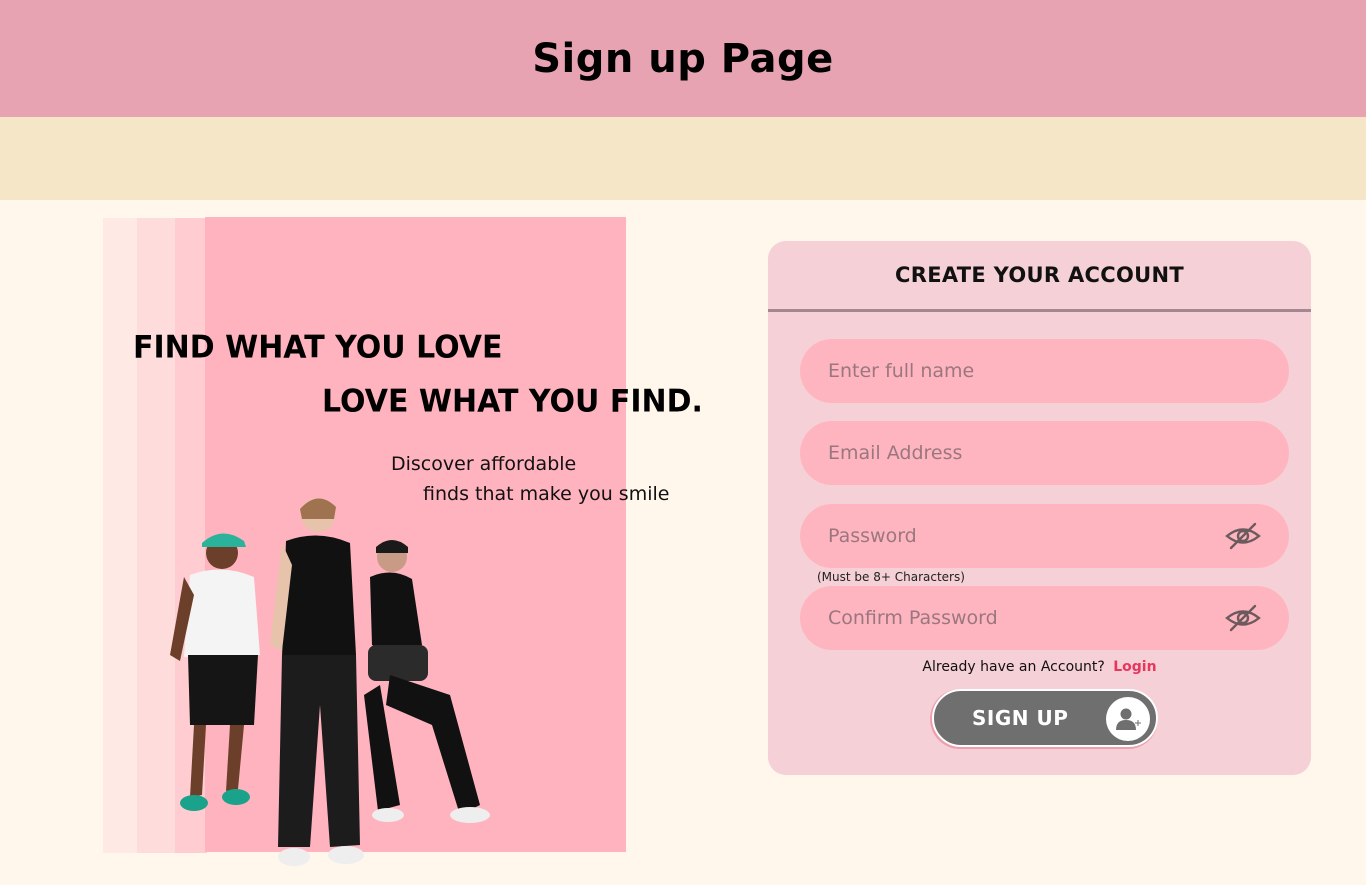 The image size is (1366, 885). I want to click on page-header: Sign up Page, so click(683, 58).